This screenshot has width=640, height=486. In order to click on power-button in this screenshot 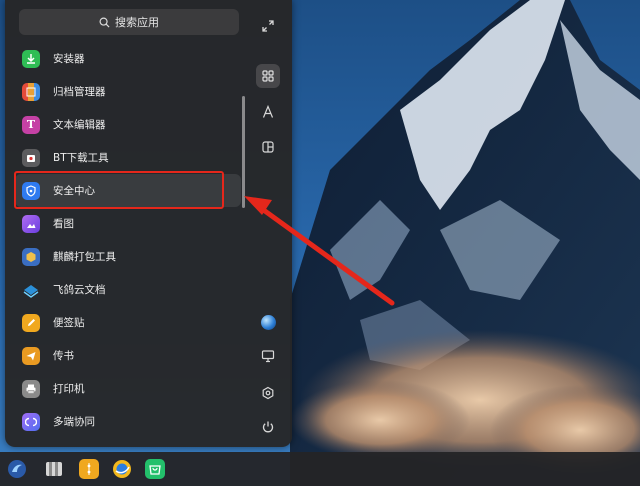, I will do `click(268, 427)`.